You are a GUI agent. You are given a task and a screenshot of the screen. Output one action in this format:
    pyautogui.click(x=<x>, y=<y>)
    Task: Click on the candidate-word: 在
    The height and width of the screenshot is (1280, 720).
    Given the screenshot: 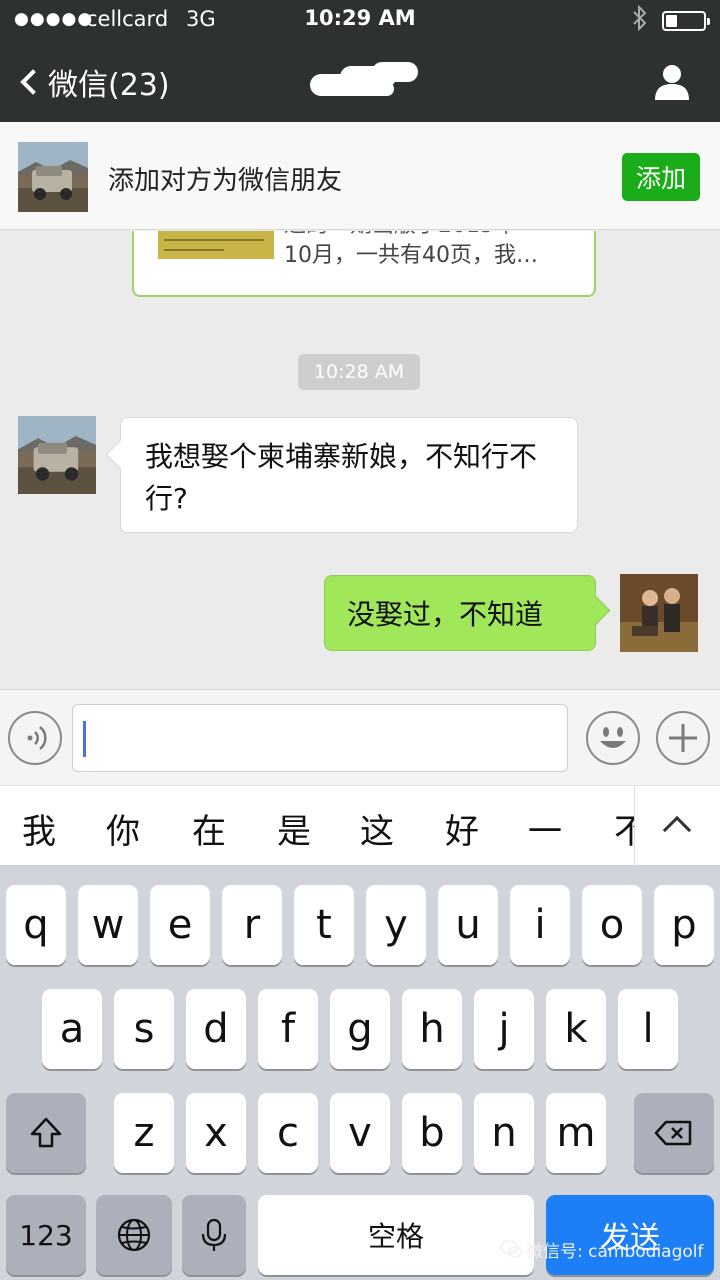 What is the action you would take?
    pyautogui.click(x=209, y=828)
    